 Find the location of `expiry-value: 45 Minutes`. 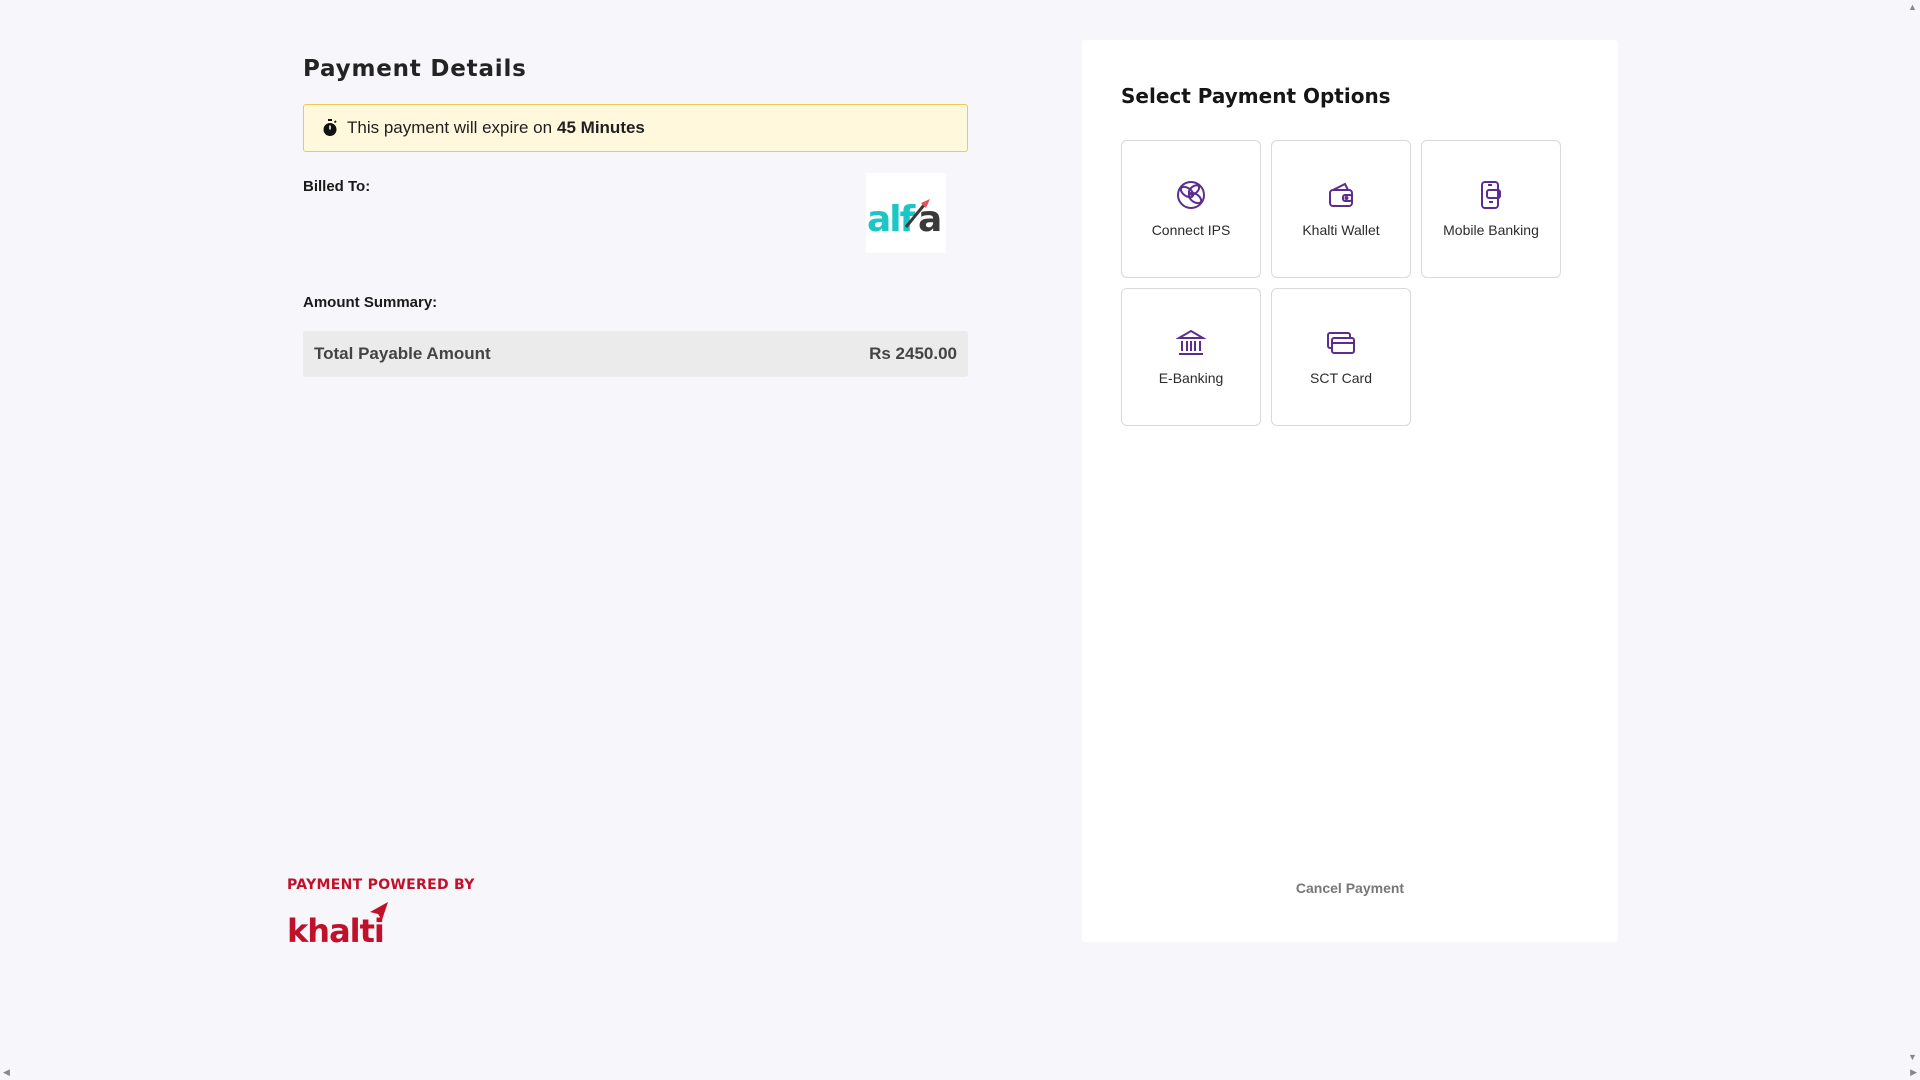

expiry-value: 45 Minutes is located at coordinates (601, 127).